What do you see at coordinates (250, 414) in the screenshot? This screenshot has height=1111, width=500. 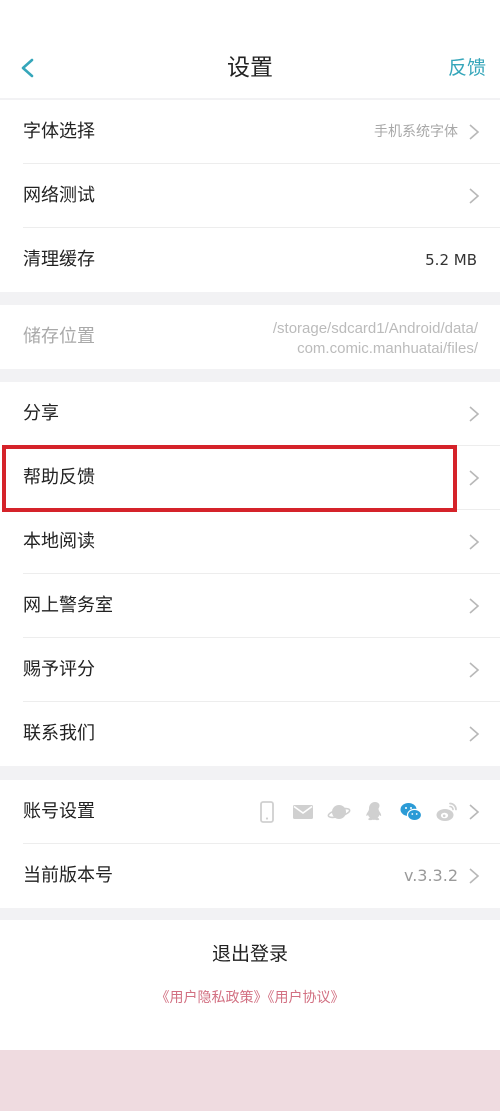 I see `share-row: 分享` at bounding box center [250, 414].